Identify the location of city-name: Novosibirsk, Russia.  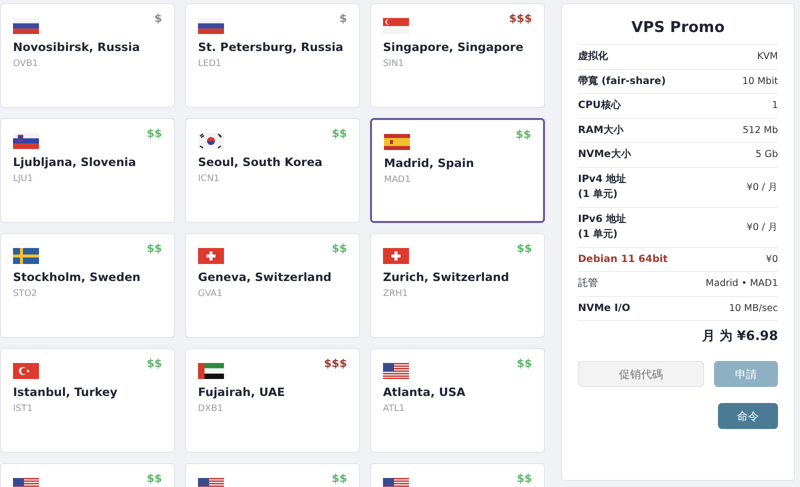
(77, 47).